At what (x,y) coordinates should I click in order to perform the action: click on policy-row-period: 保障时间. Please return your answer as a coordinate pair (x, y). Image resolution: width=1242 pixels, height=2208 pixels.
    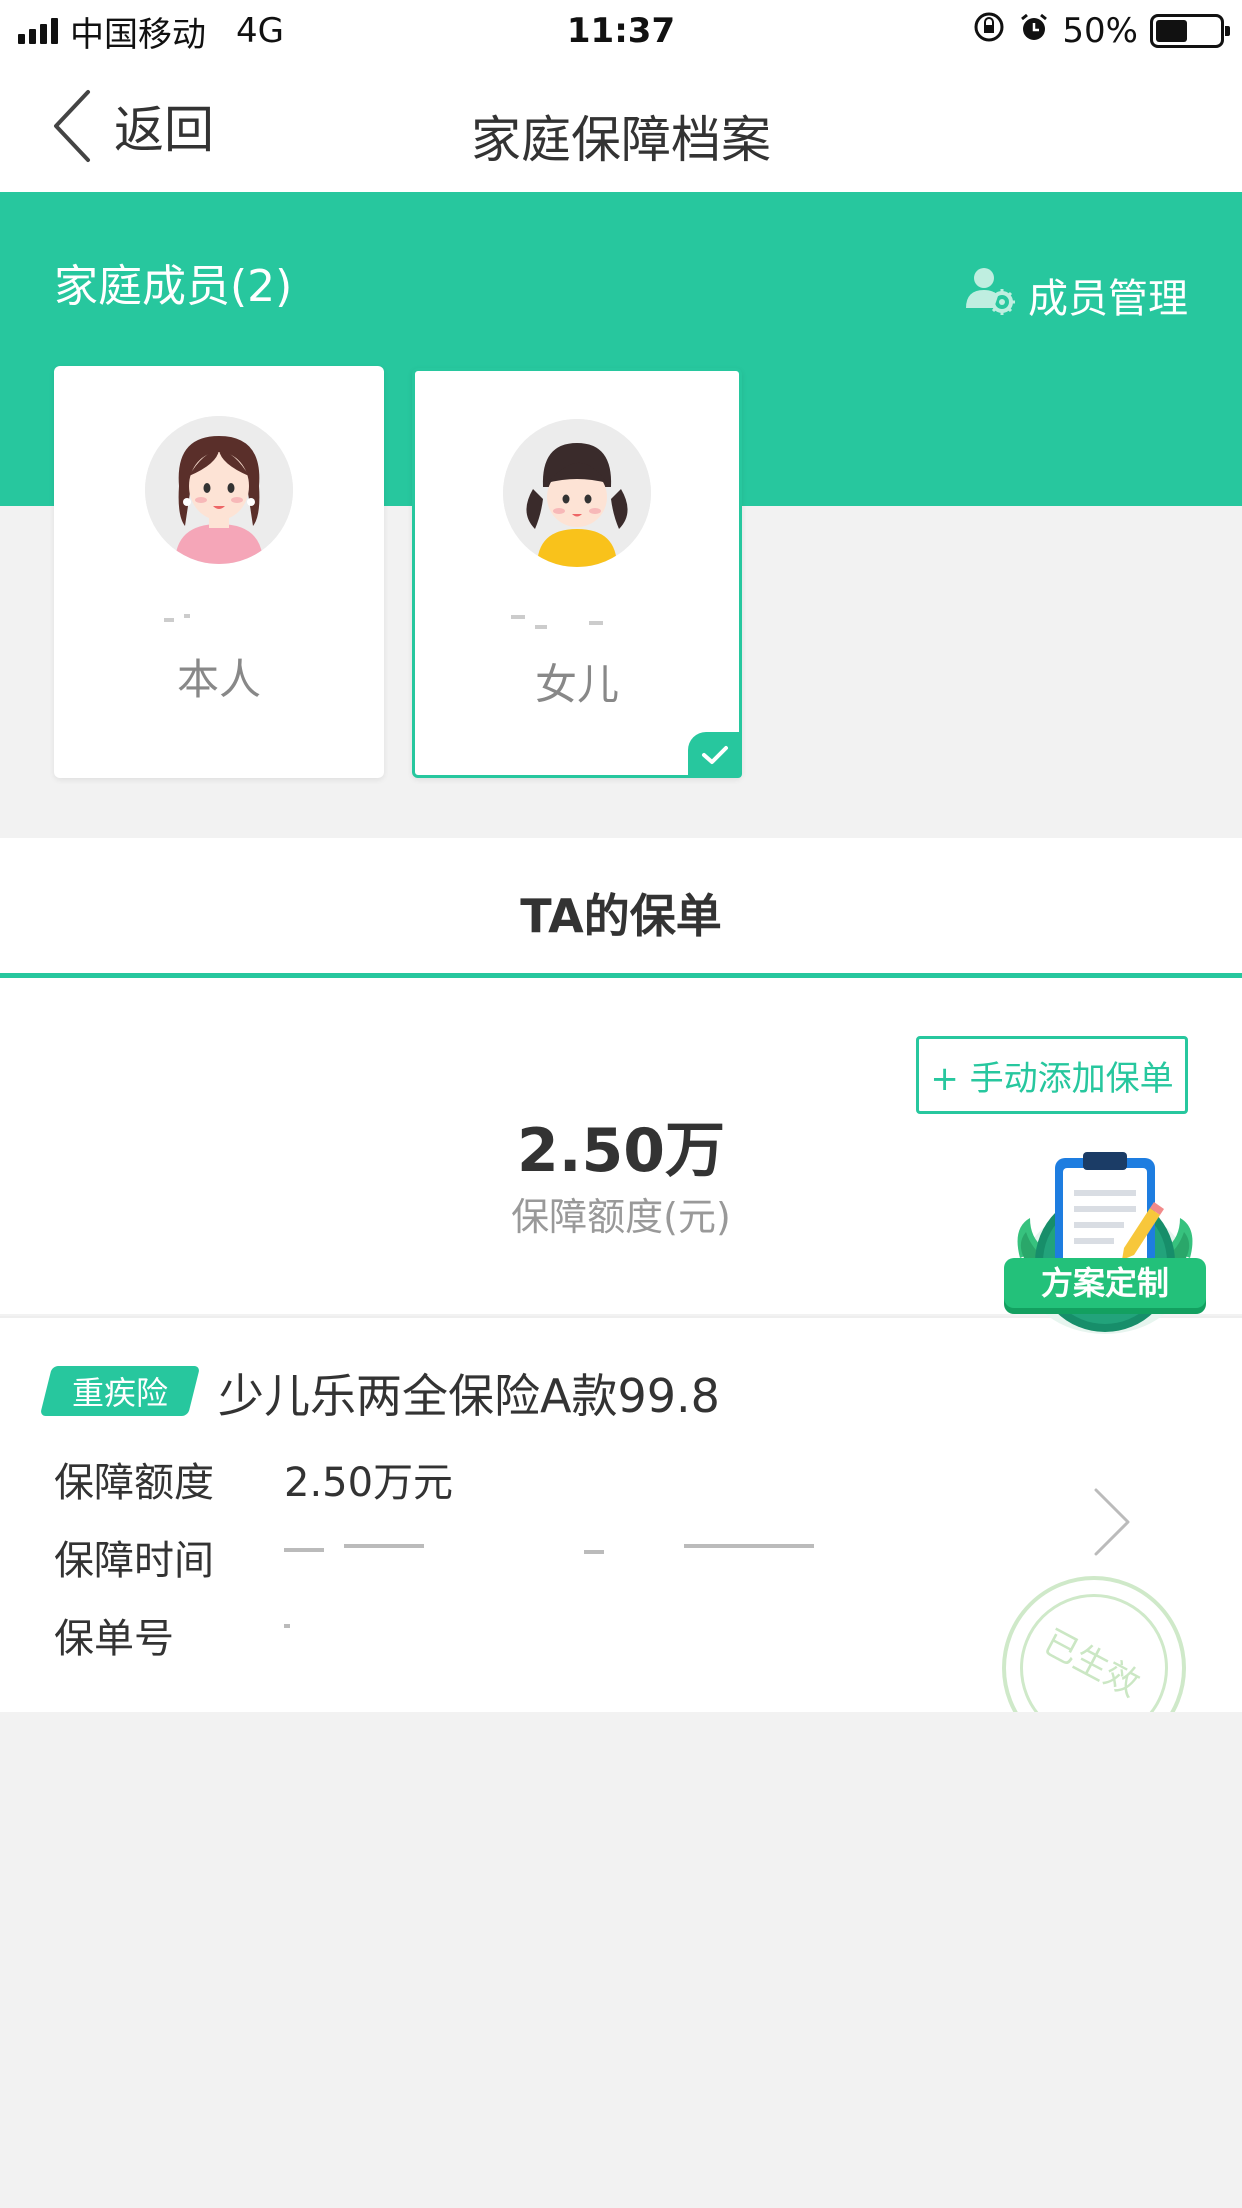
    Looking at the image, I should click on (169, 1557).